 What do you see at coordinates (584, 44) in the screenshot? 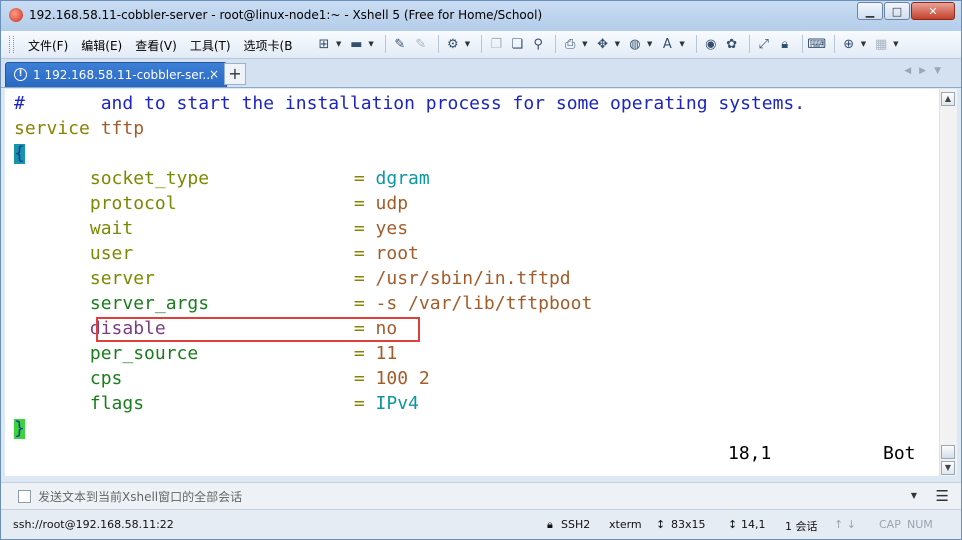
I see `print-dropdown-icon: ▼` at bounding box center [584, 44].